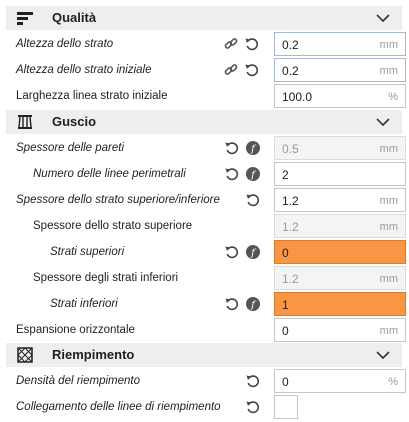  Describe the element at coordinates (109, 174) in the screenshot. I see `setting-label: Numero delle linee perimetrali` at that location.